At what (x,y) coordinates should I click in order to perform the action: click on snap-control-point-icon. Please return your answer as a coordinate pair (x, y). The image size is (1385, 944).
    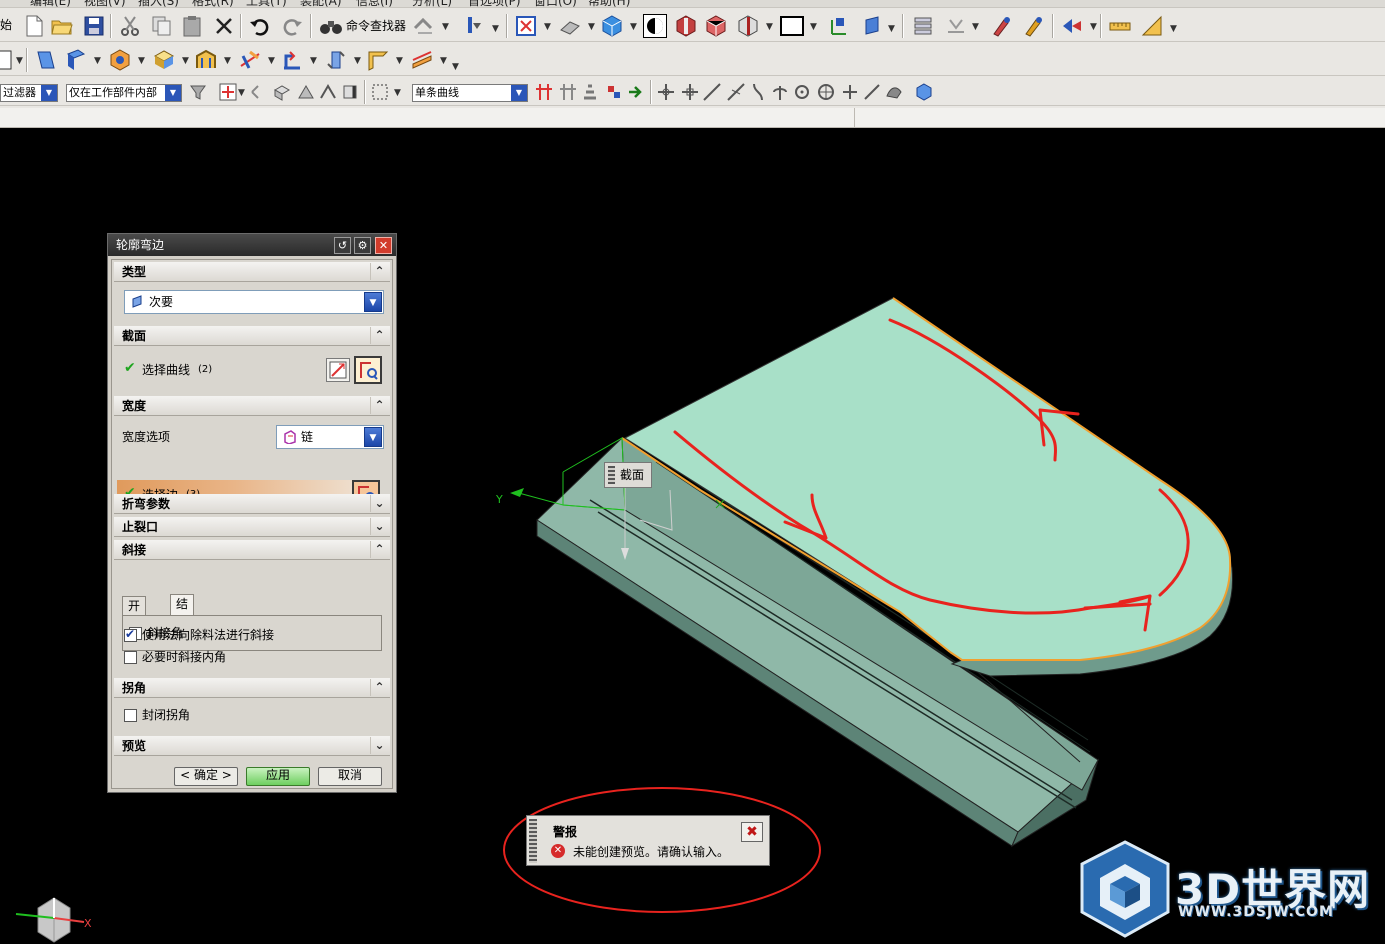
    Looking at the image, I should click on (736, 92).